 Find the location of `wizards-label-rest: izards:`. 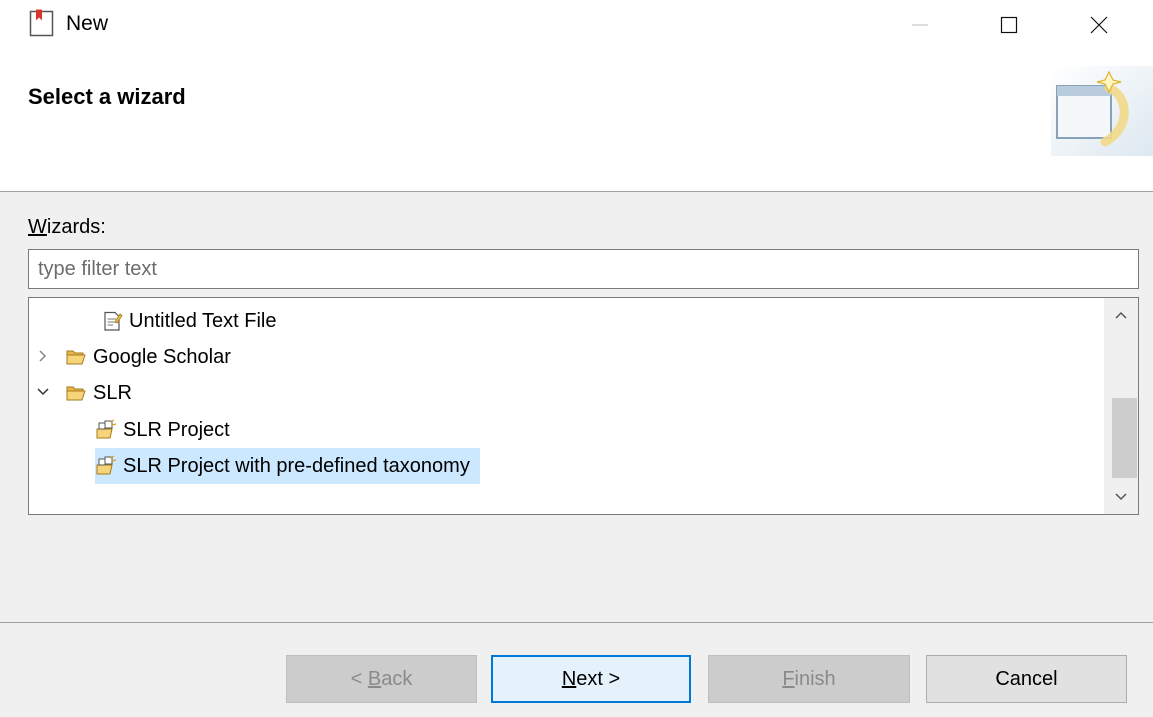

wizards-label-rest: izards: is located at coordinates (76, 227).